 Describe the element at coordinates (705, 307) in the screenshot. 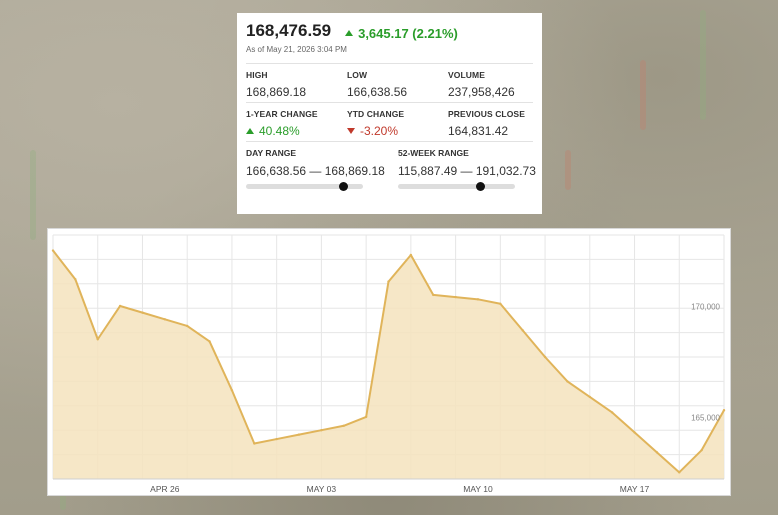

I see `y-tick-label: 170,000` at that location.